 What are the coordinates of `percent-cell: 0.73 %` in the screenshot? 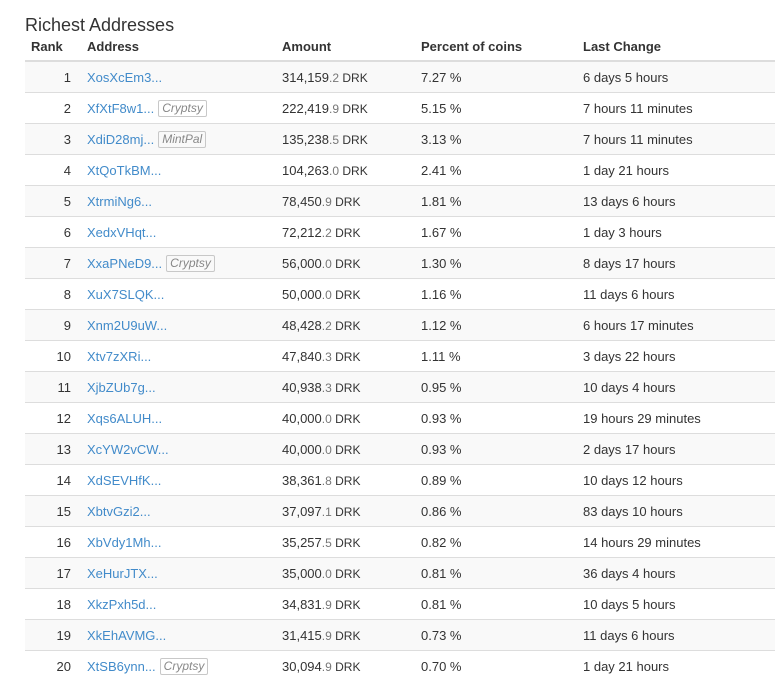 It's located at (494, 635).